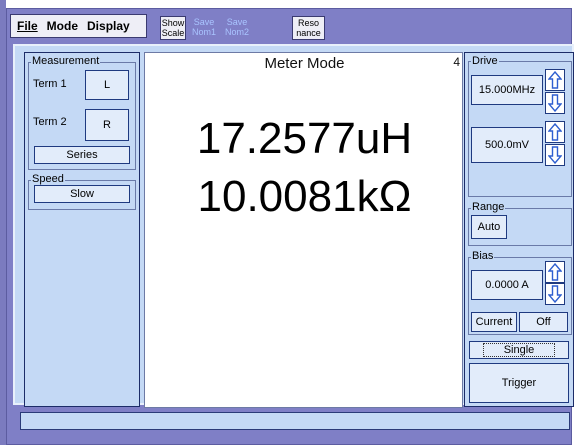 The height and width of the screenshot is (445, 587). Describe the element at coordinates (66, 61) in the screenshot. I see `measurement-title: Measurement` at that location.